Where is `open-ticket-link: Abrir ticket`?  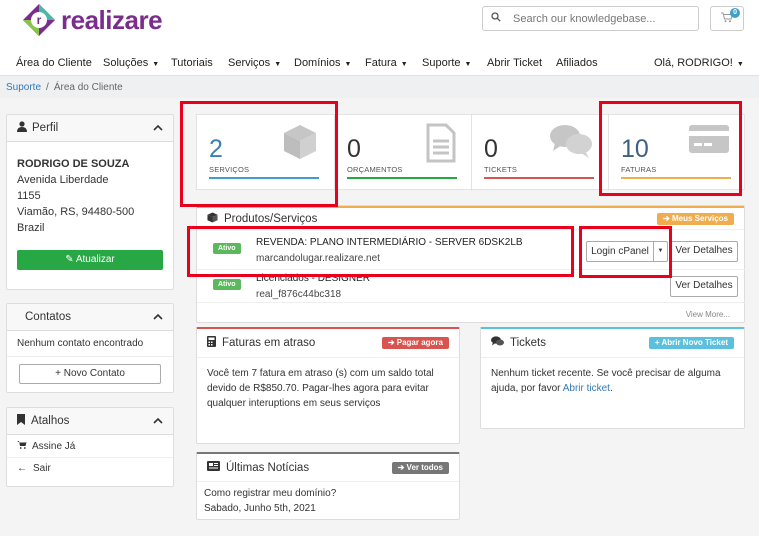
open-ticket-link: Abrir ticket is located at coordinates (586, 388).